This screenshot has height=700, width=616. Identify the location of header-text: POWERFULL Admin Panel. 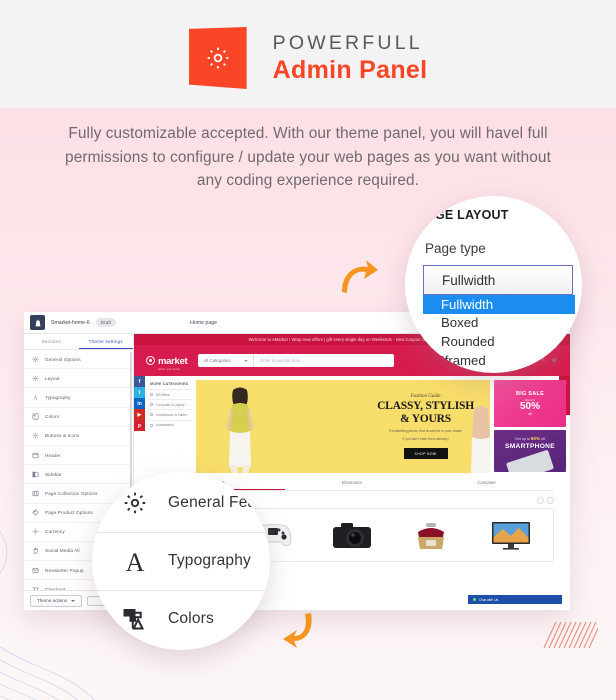
(350, 58).